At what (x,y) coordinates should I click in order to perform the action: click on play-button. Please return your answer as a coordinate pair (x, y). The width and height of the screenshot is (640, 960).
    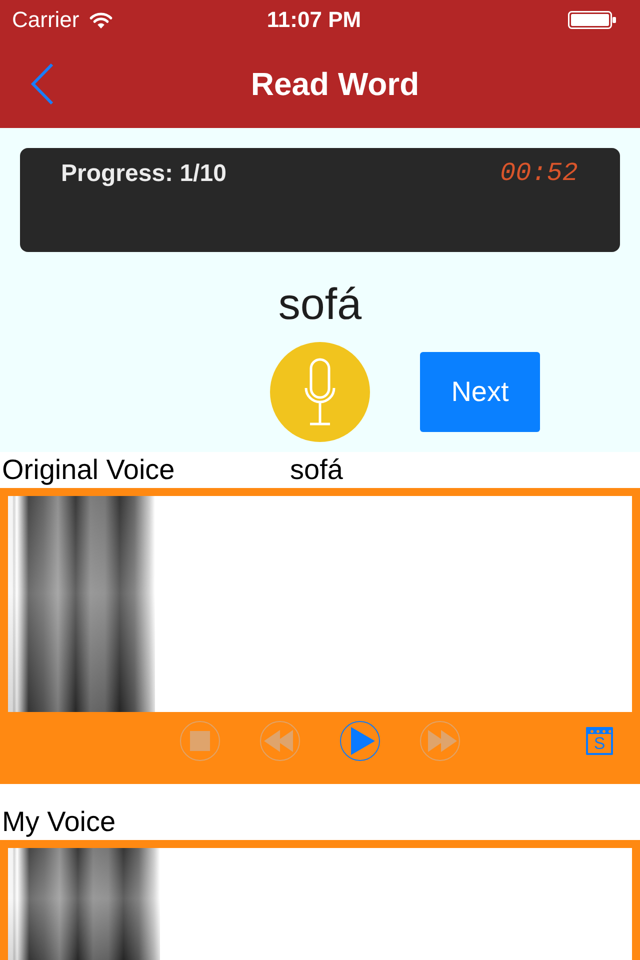
    Looking at the image, I should click on (360, 741).